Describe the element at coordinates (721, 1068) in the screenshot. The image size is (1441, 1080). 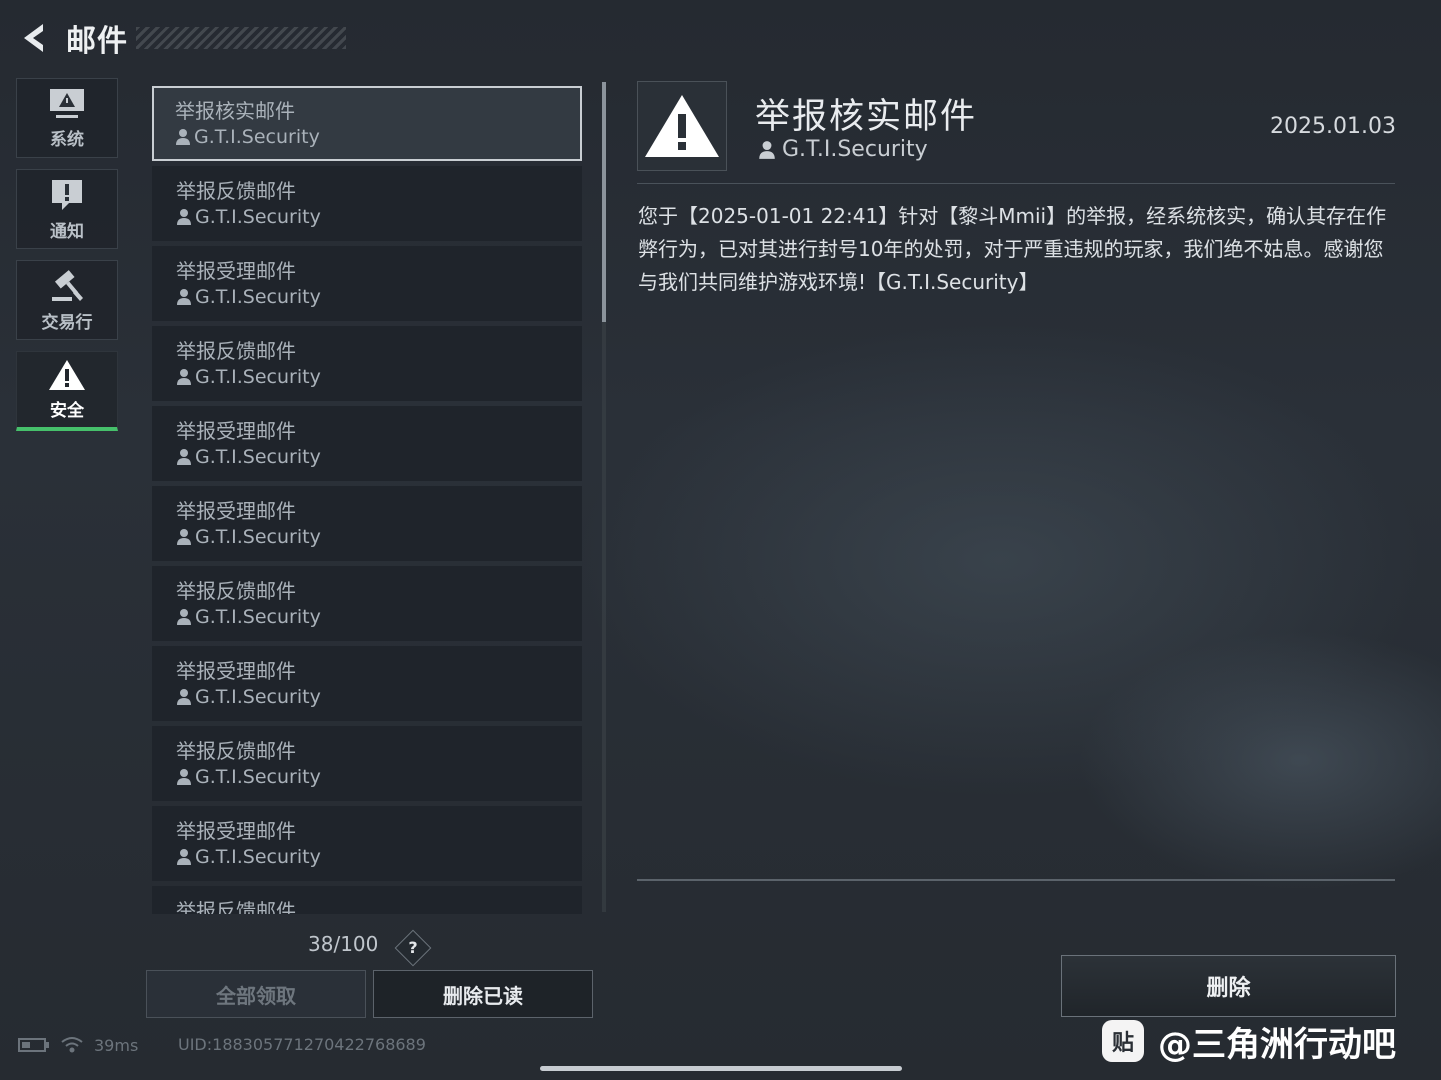
I see `home-indicator` at that location.